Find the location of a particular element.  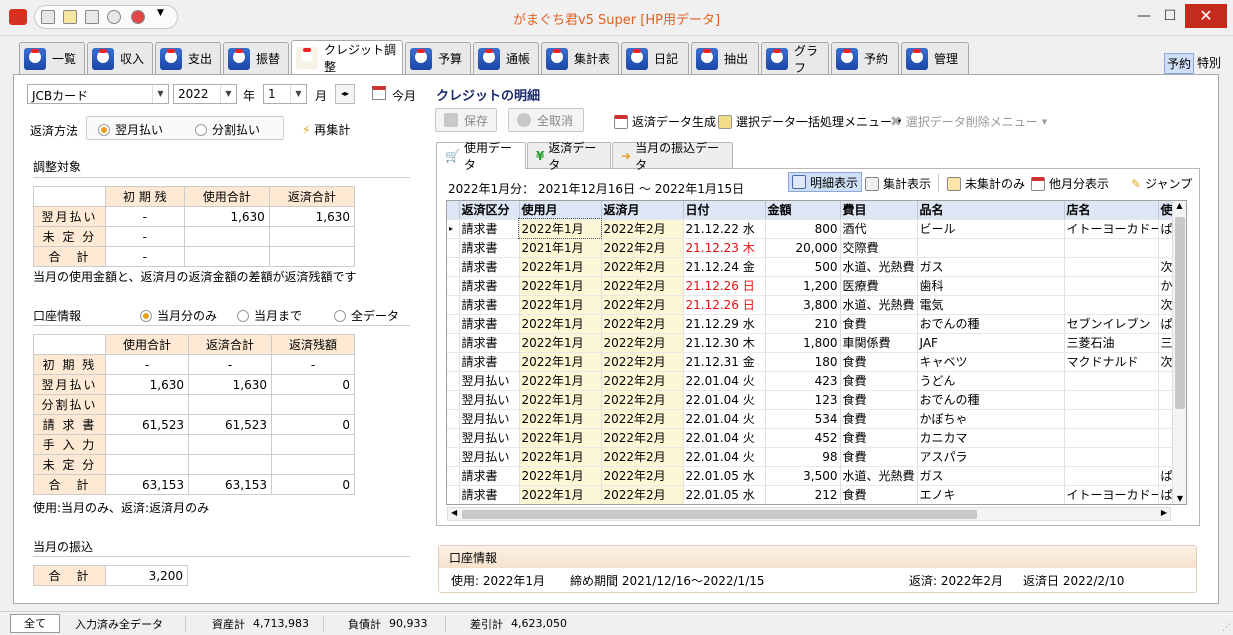

grid-cell: 3,800 is located at coordinates (803, 305).